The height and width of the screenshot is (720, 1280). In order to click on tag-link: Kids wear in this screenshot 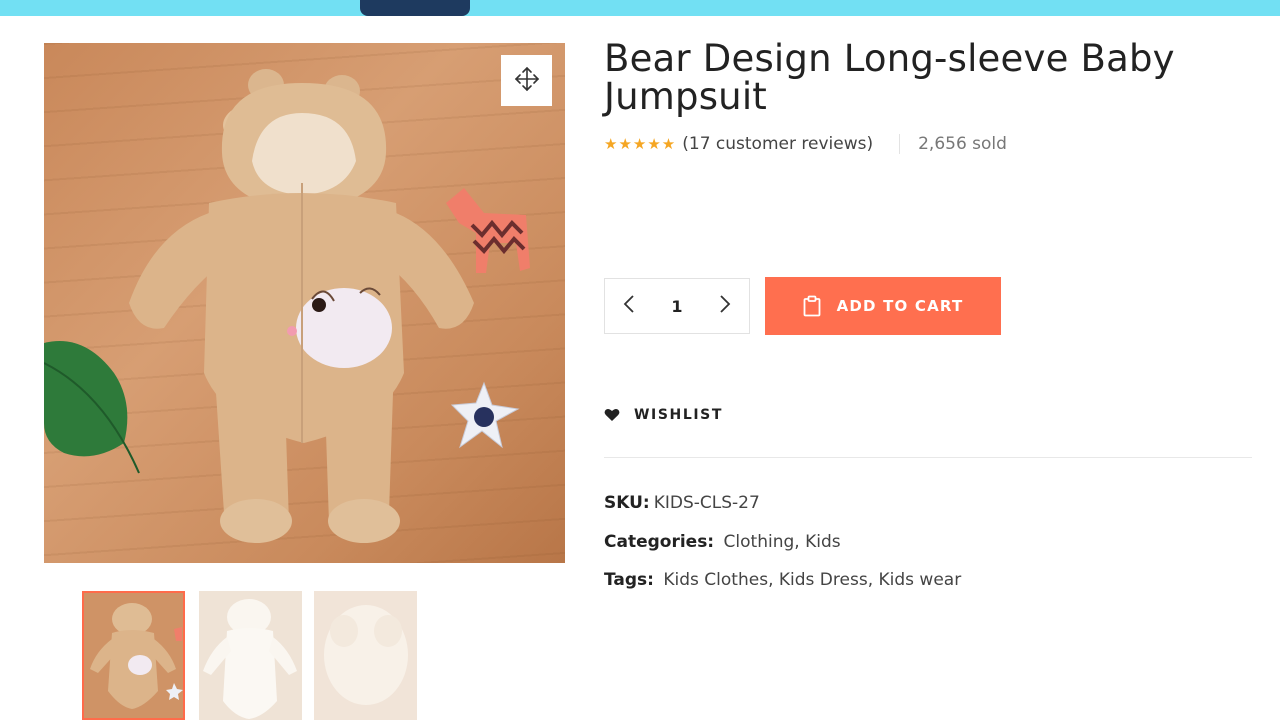, I will do `click(920, 580)`.